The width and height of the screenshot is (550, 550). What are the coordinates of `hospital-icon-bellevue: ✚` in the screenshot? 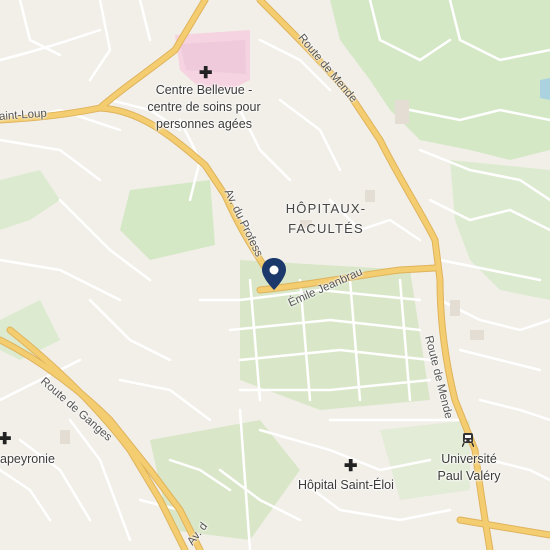 It's located at (205, 74).